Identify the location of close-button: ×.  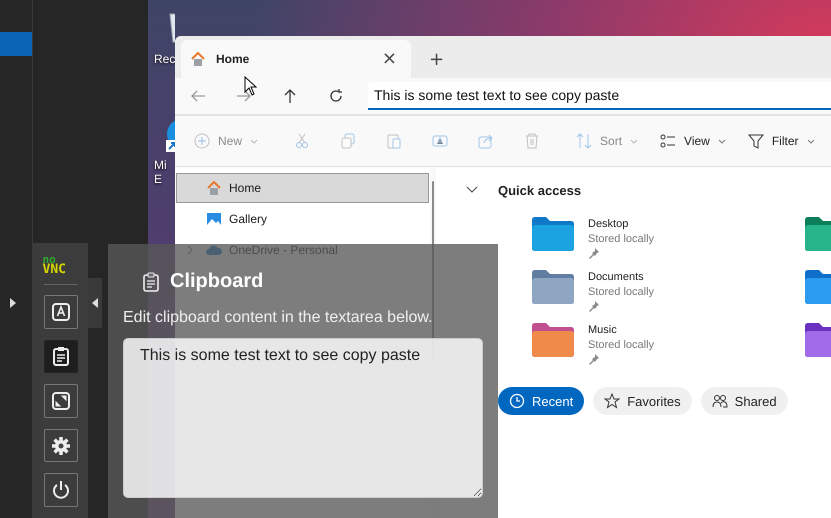
(389, 59).